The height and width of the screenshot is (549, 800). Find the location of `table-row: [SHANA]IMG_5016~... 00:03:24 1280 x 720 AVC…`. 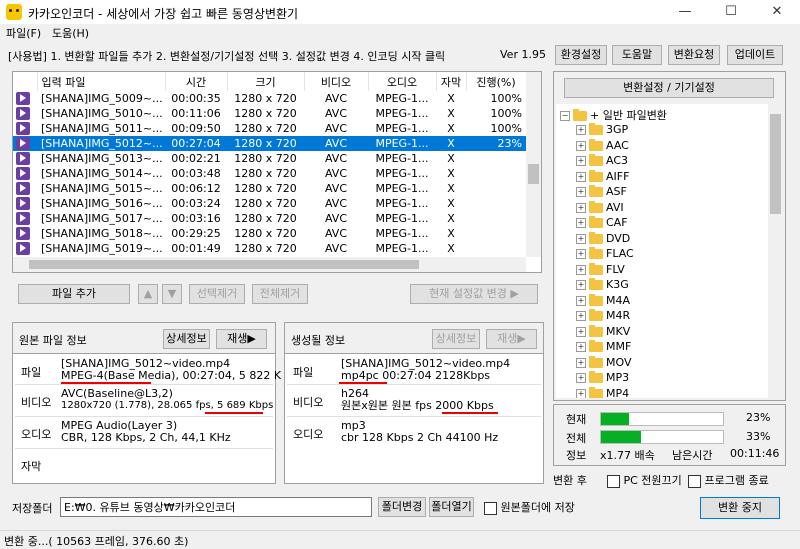

table-row: [SHANA]IMG_5016~... 00:03:24 1280 x 720 AVC… is located at coordinates (269, 203).